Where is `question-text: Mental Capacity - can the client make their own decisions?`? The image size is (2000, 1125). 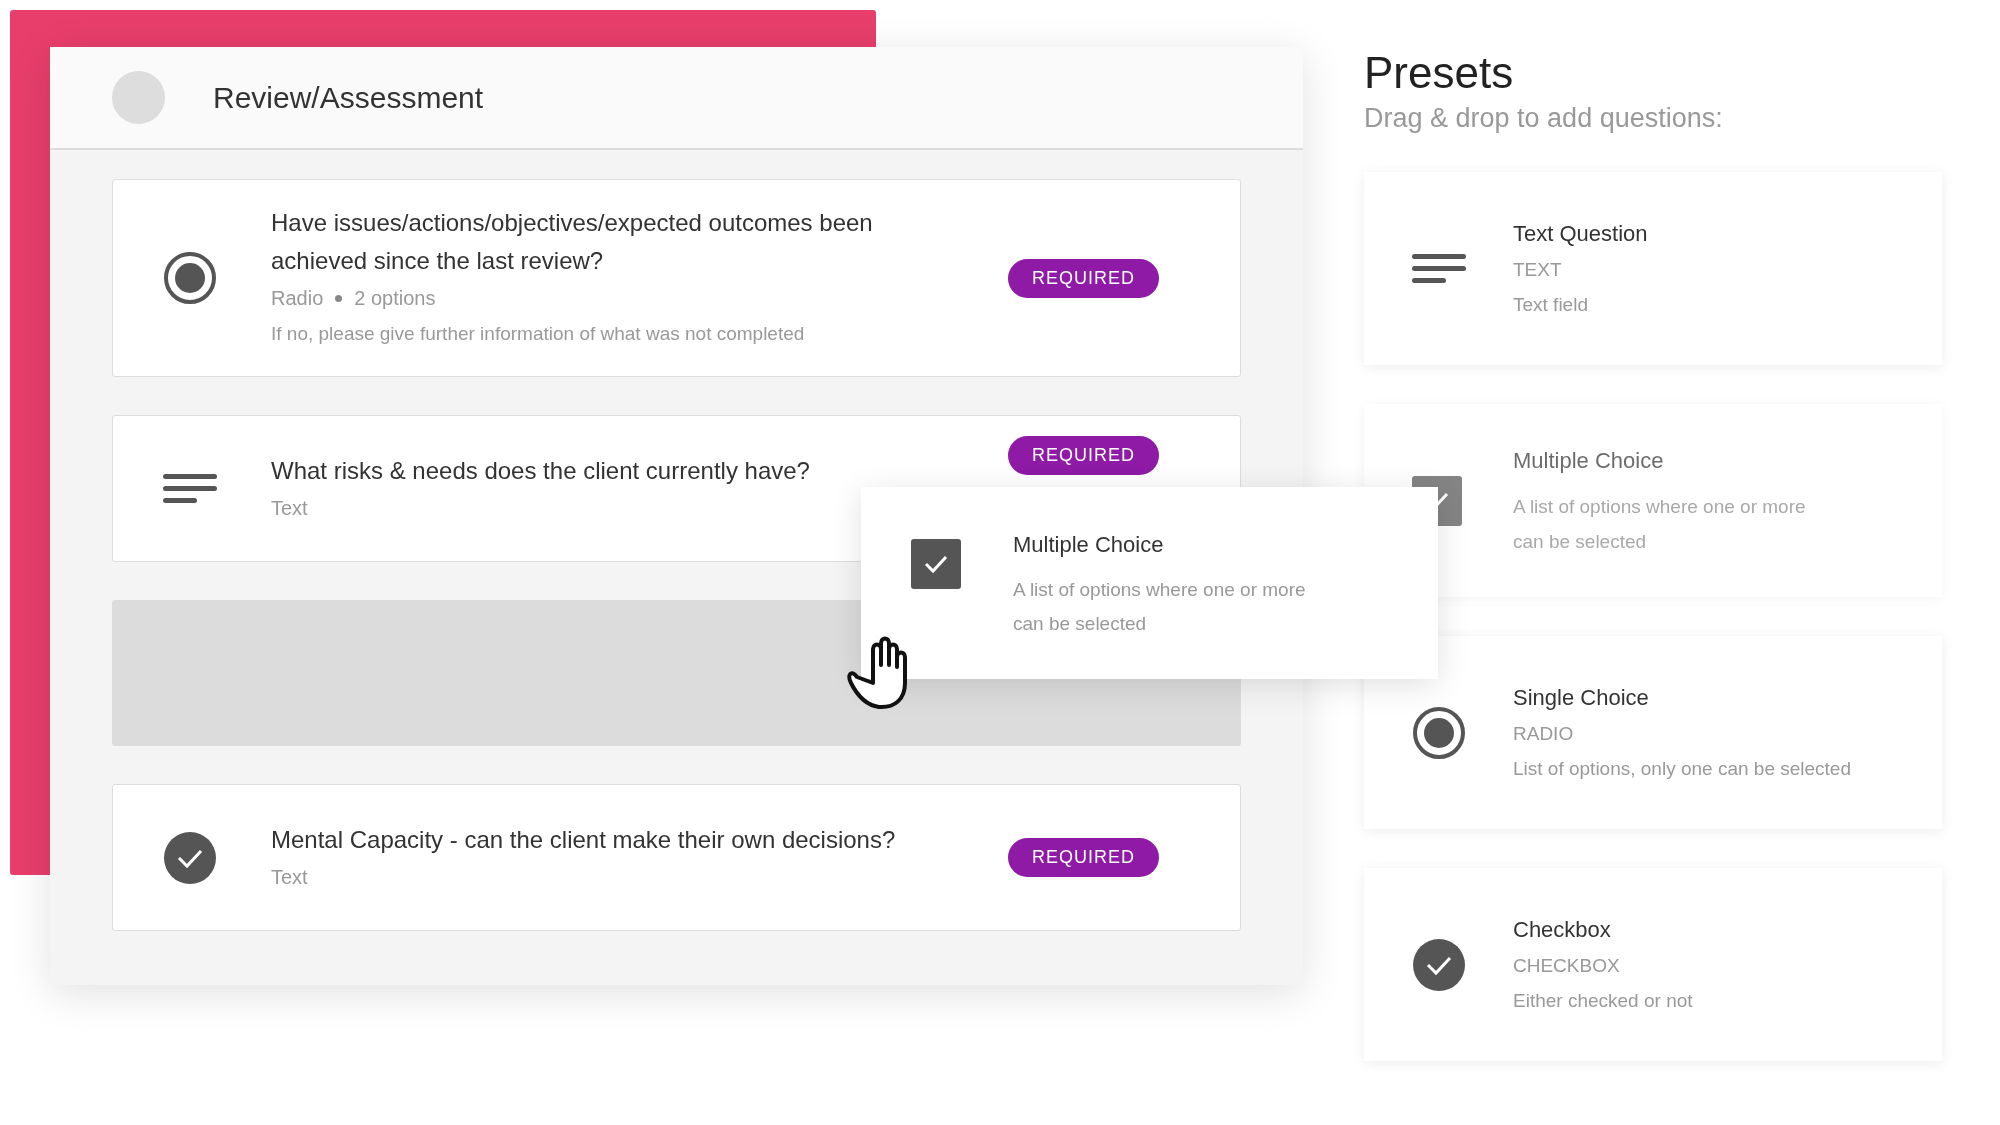
question-text: Mental Capacity - can the client make their own decisions? is located at coordinates (584, 839).